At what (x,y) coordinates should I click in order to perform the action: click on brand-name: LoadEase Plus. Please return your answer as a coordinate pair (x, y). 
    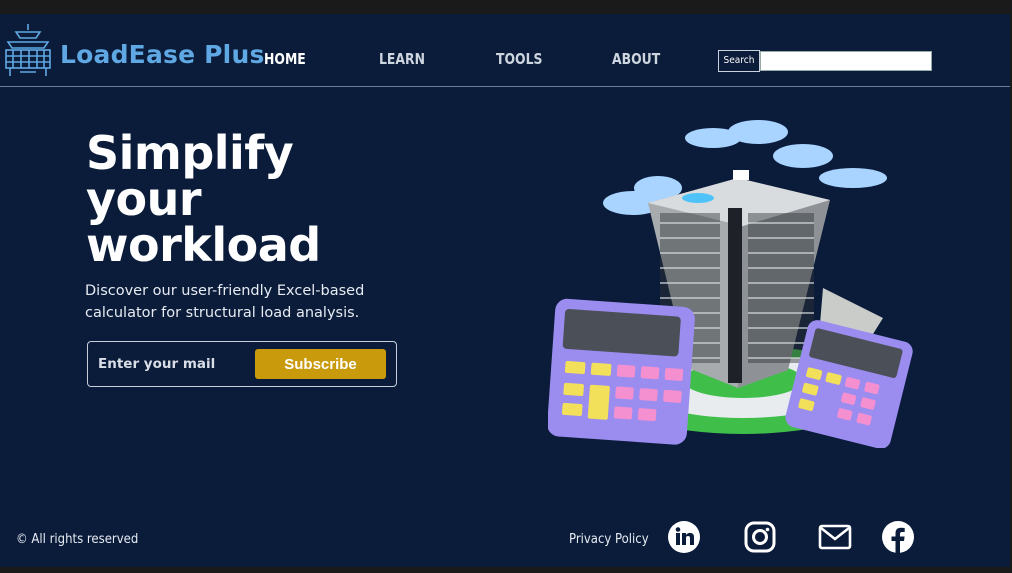
    Looking at the image, I should click on (162, 54).